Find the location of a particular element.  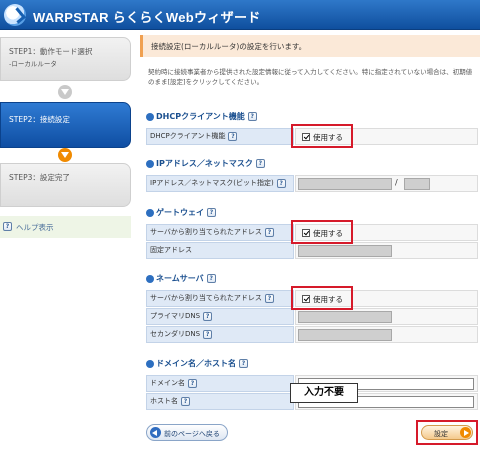

section-title-domain: ドメイン名／ホスト名? is located at coordinates (197, 363).